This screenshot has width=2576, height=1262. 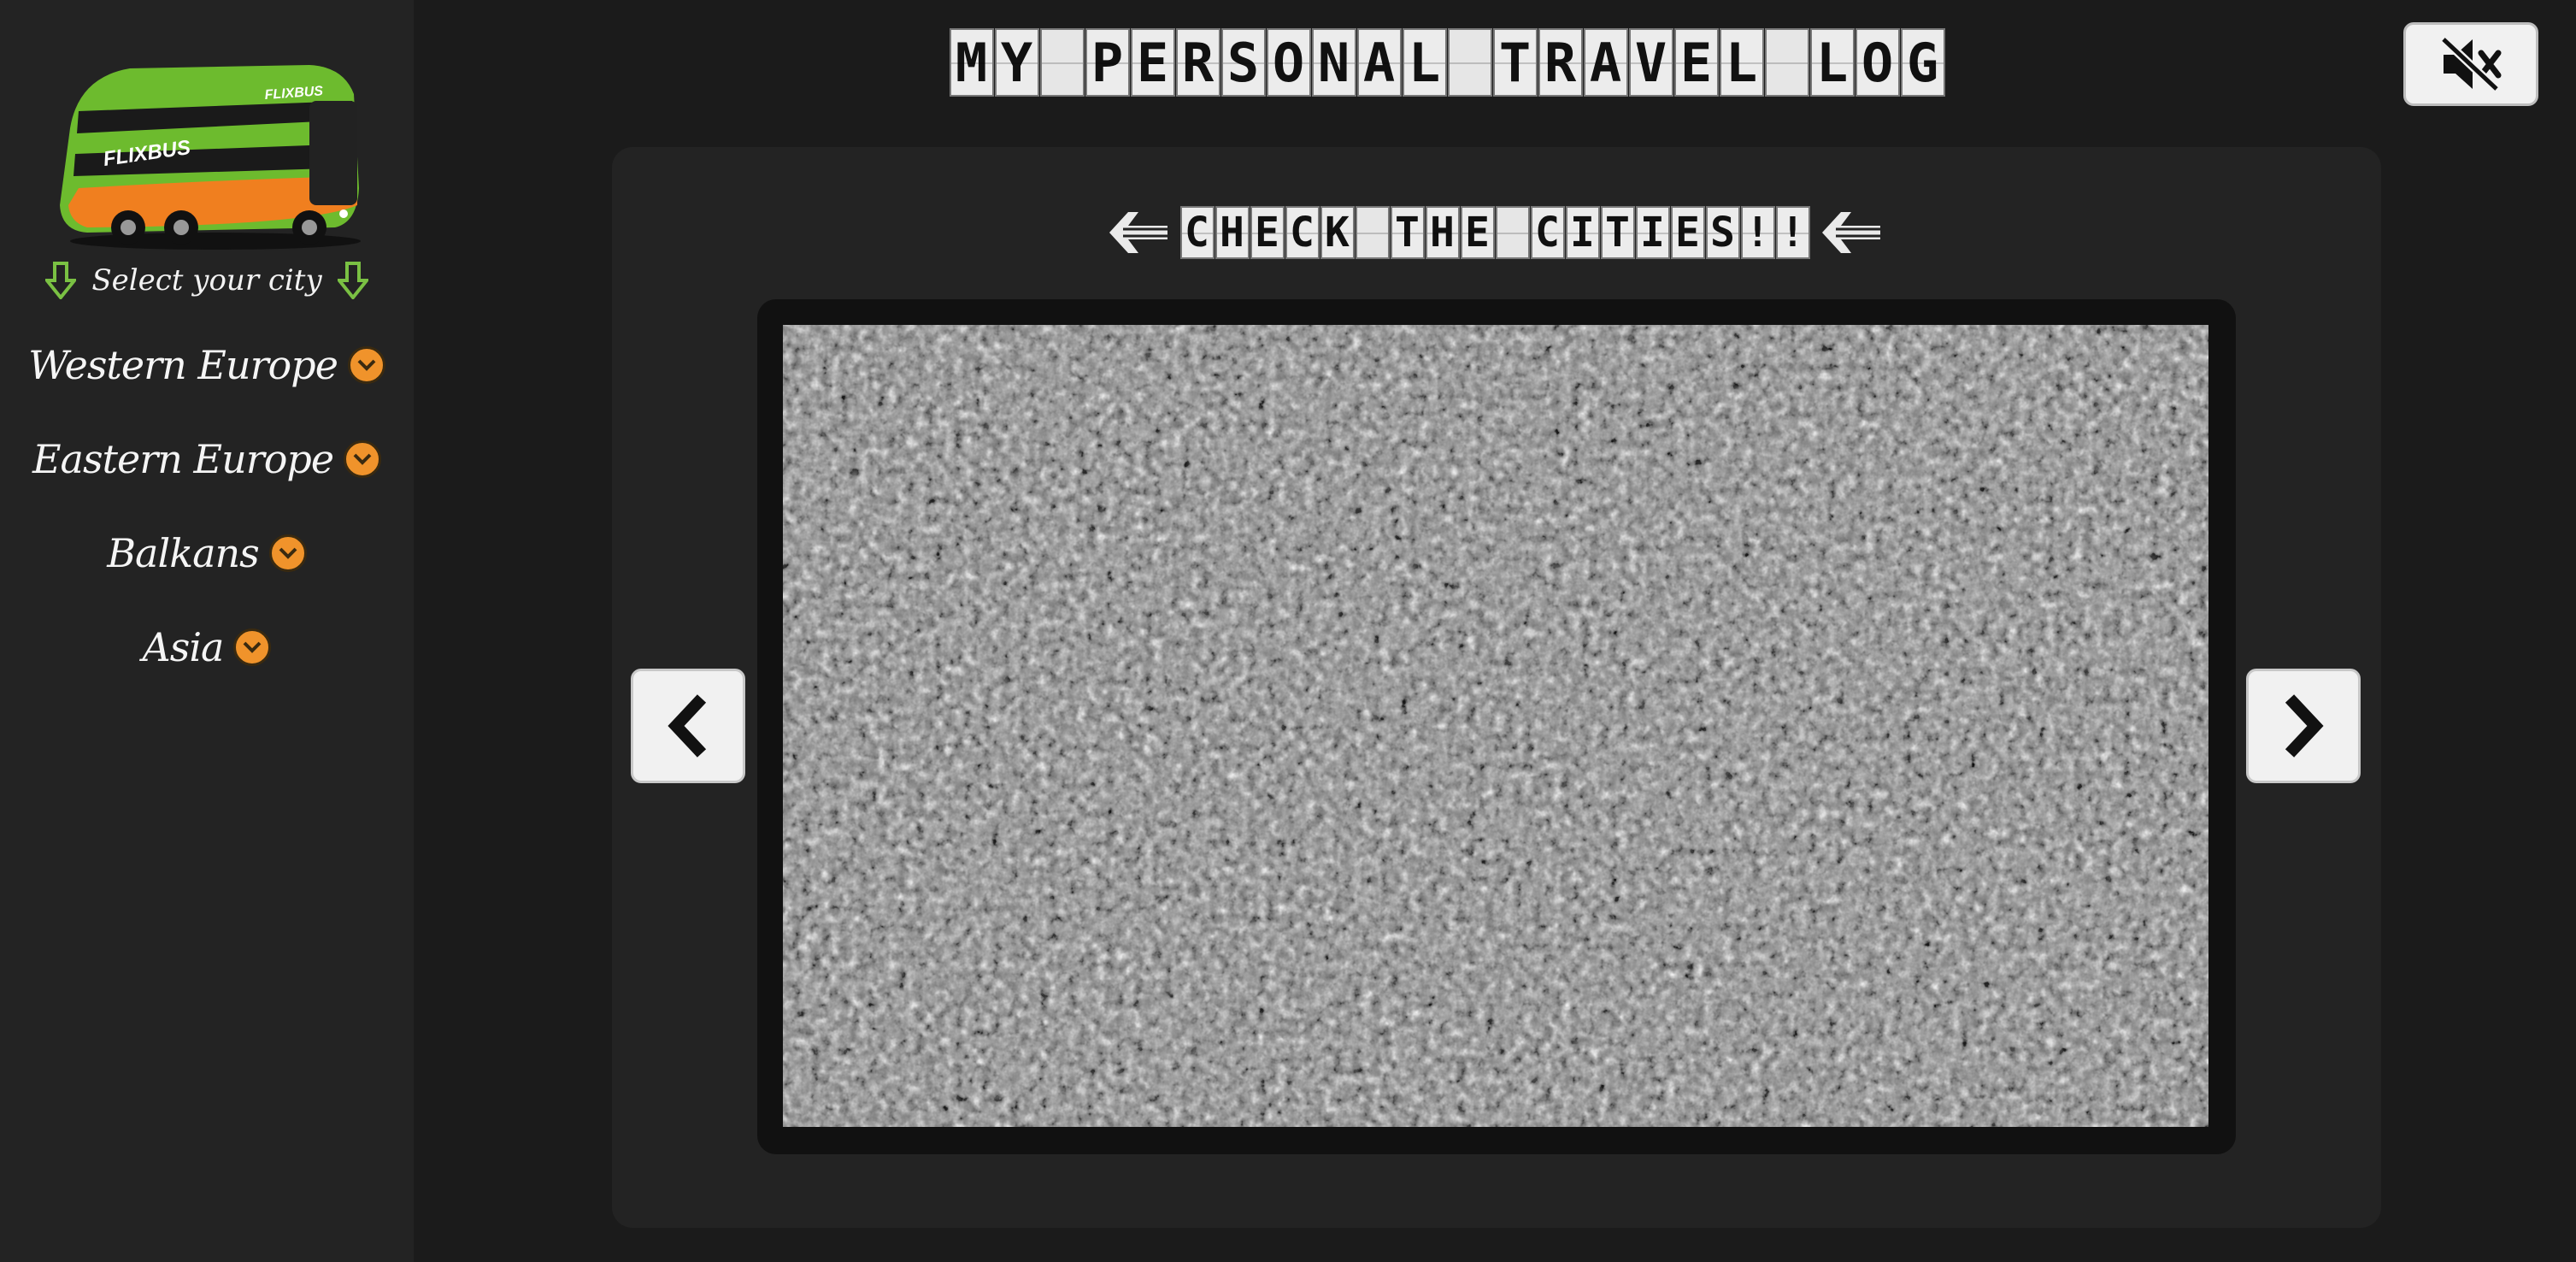 What do you see at coordinates (183, 459) in the screenshot?
I see `region-label: Eastern Europe` at bounding box center [183, 459].